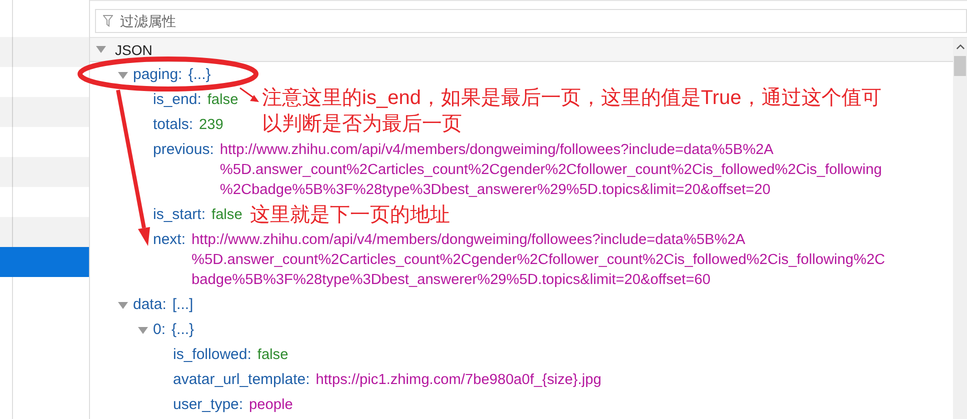  I want to click on key-label: 0:, so click(159, 330).